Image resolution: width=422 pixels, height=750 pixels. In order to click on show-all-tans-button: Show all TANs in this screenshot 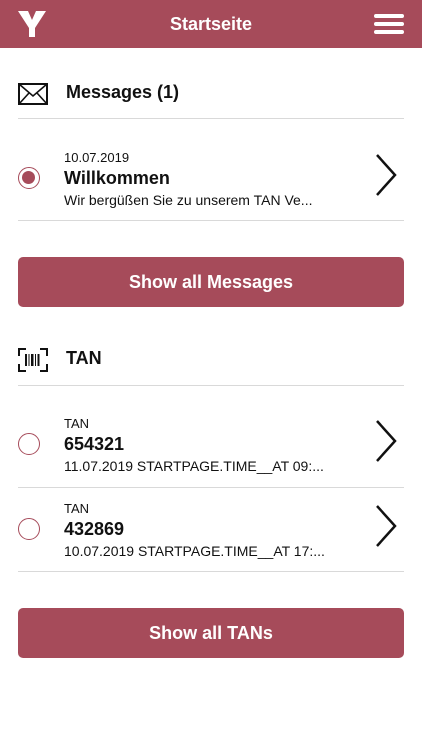, I will do `click(211, 633)`.